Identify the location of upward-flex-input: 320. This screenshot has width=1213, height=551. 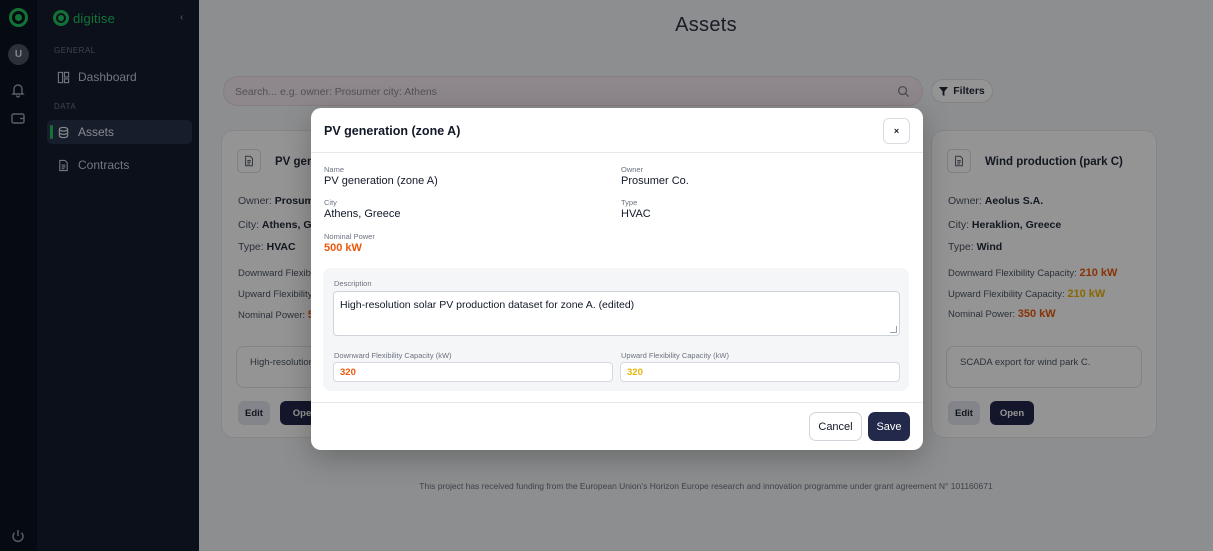
(760, 372).